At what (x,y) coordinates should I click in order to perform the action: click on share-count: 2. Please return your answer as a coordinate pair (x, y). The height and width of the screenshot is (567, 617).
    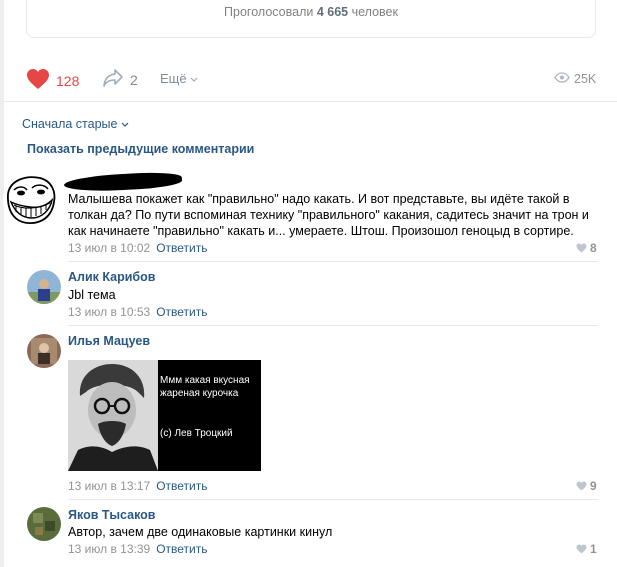
    Looking at the image, I should click on (134, 79).